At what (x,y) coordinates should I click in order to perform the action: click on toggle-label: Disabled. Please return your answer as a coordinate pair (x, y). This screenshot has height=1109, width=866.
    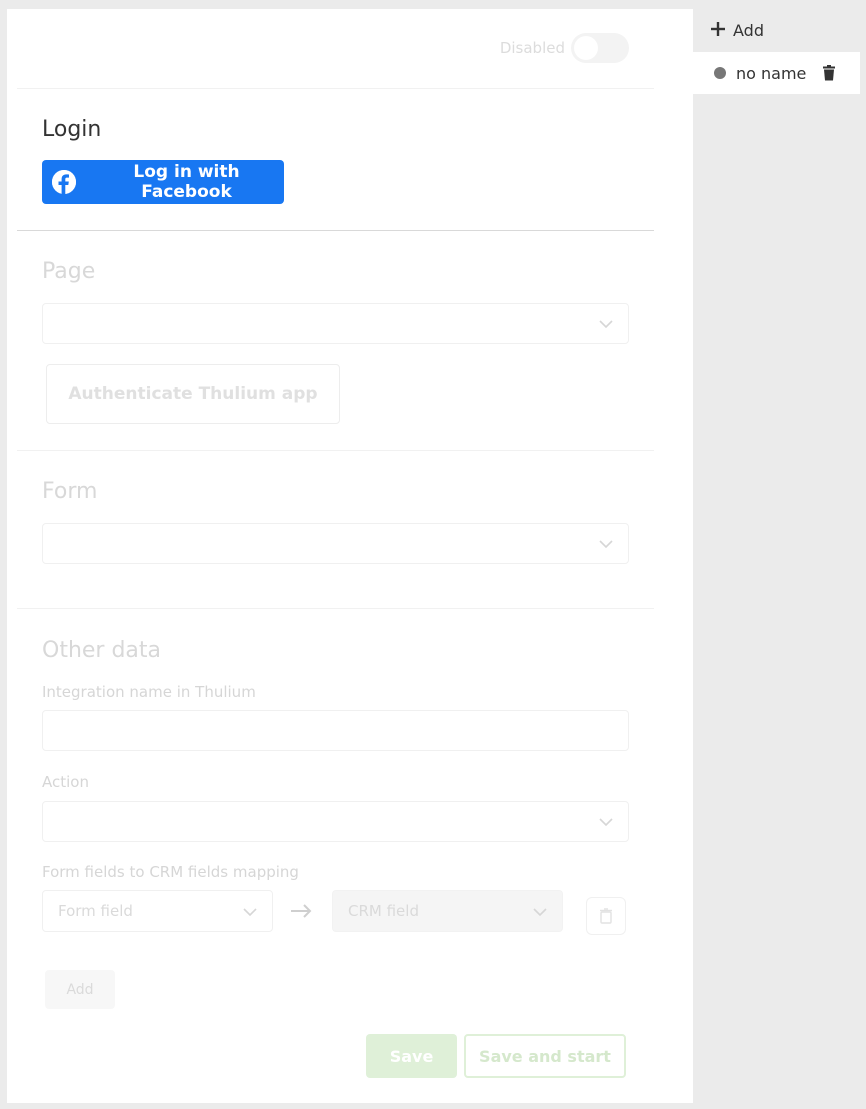
    Looking at the image, I should click on (532, 48).